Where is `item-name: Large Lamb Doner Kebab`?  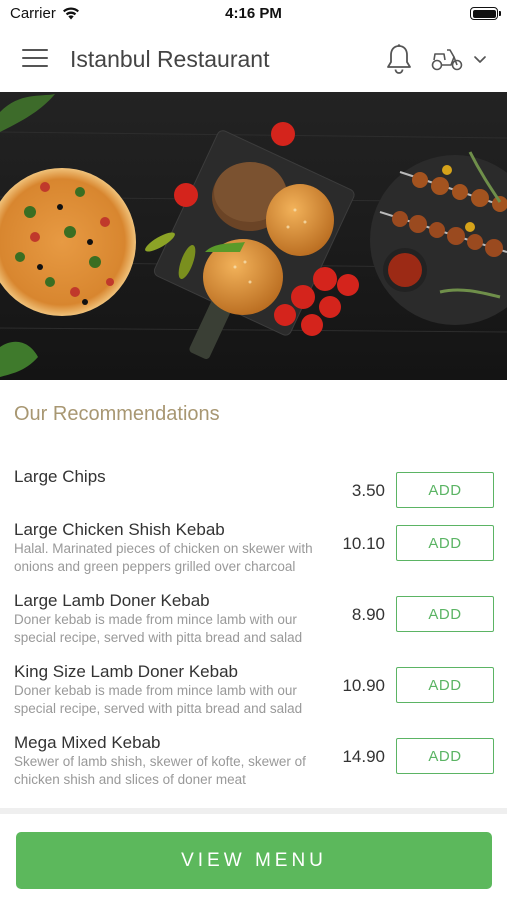 item-name: Large Lamb Doner Kebab is located at coordinates (112, 600).